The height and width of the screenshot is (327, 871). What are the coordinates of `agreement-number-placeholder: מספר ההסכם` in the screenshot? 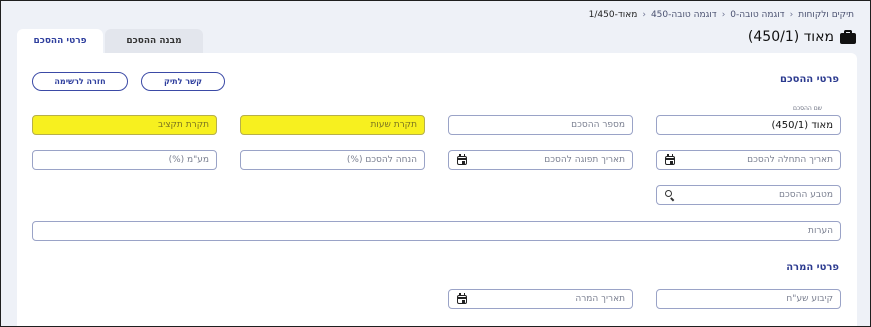 It's located at (598, 125).